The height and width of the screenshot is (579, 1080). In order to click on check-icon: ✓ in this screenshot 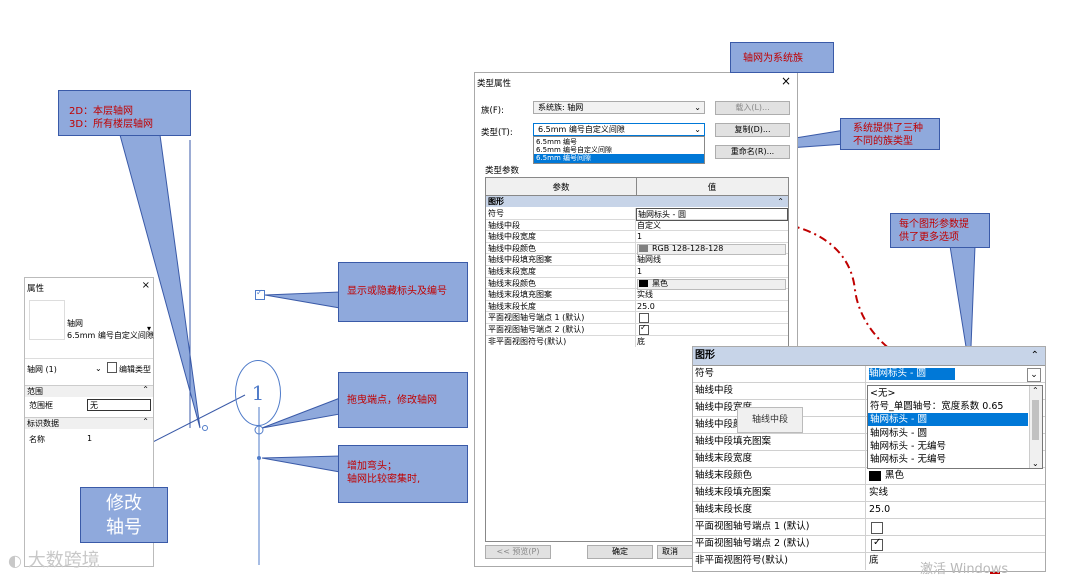, I will do `click(259, 292)`.